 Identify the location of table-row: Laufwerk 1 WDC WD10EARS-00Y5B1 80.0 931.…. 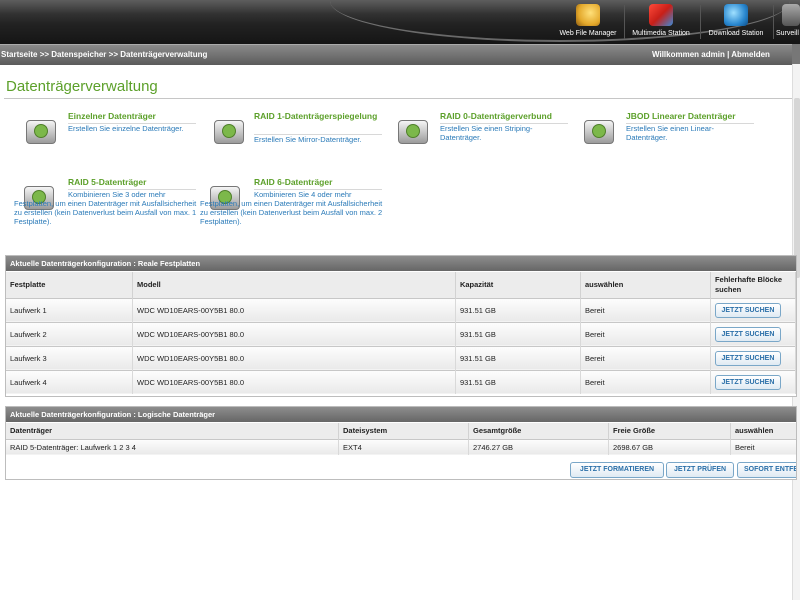
(401, 309).